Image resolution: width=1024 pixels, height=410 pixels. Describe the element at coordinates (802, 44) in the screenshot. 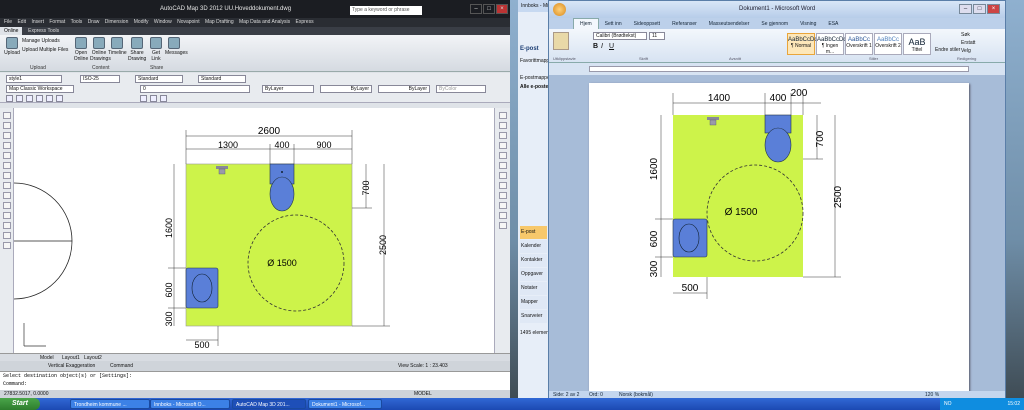

I see `style-normal: AaBbCcDc ¶ Normal` at that location.